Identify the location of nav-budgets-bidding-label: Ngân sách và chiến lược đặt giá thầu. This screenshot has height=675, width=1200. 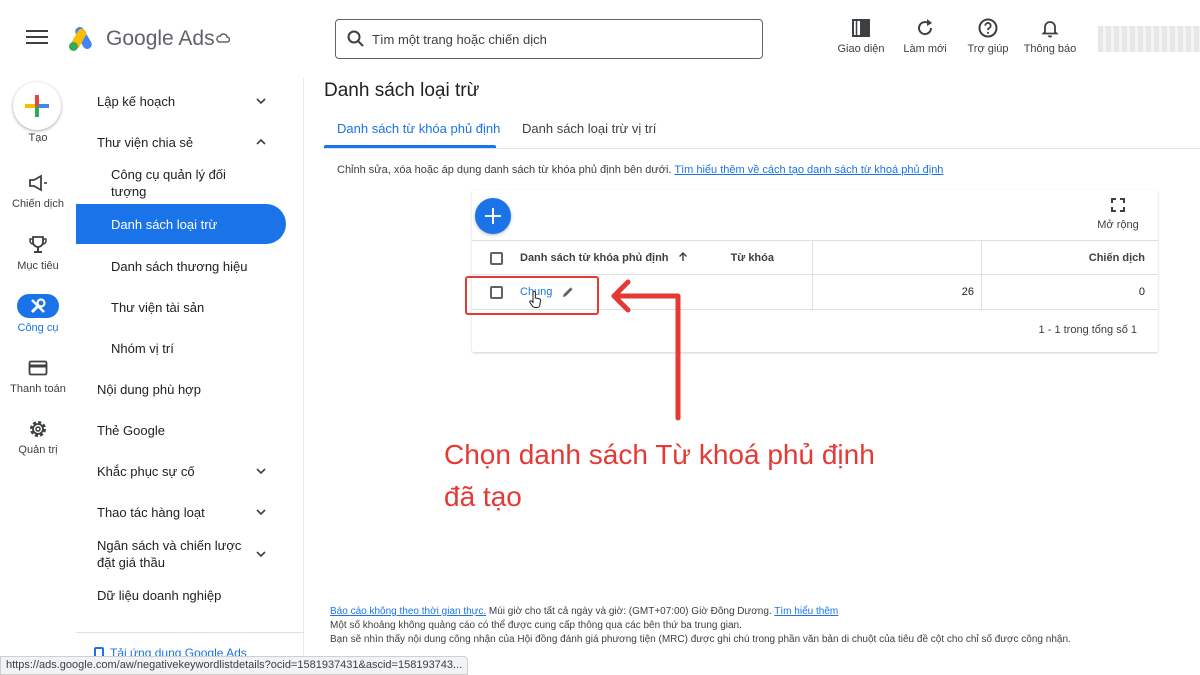
(169, 554).